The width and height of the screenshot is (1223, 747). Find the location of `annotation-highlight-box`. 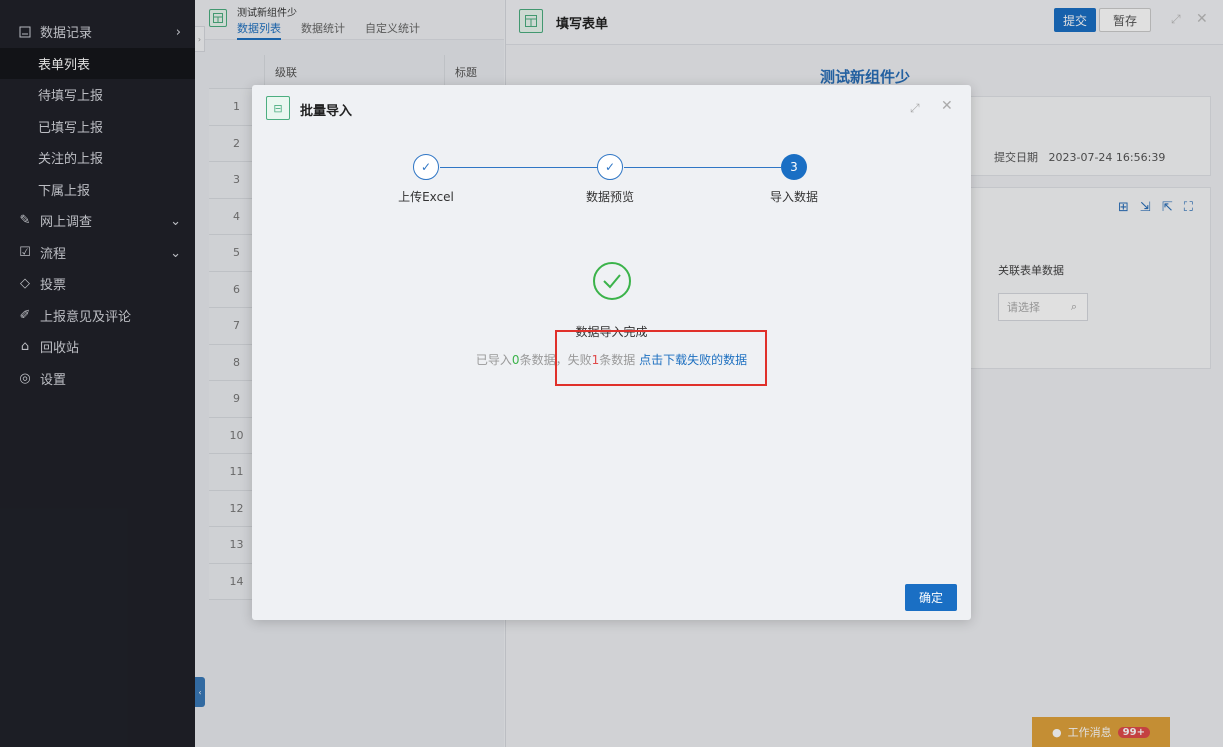

annotation-highlight-box is located at coordinates (661, 358).